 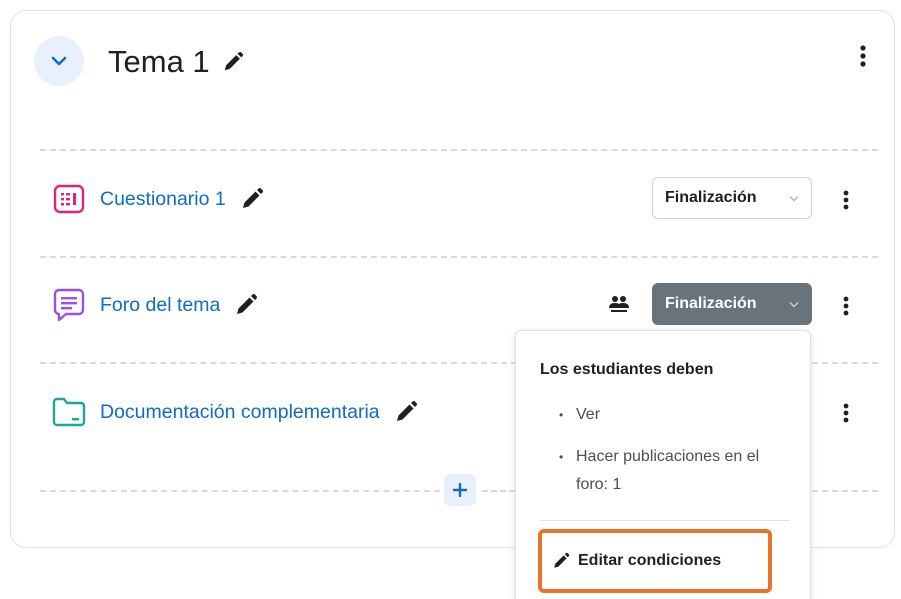 I want to click on condition-item: Ver, so click(x=665, y=415).